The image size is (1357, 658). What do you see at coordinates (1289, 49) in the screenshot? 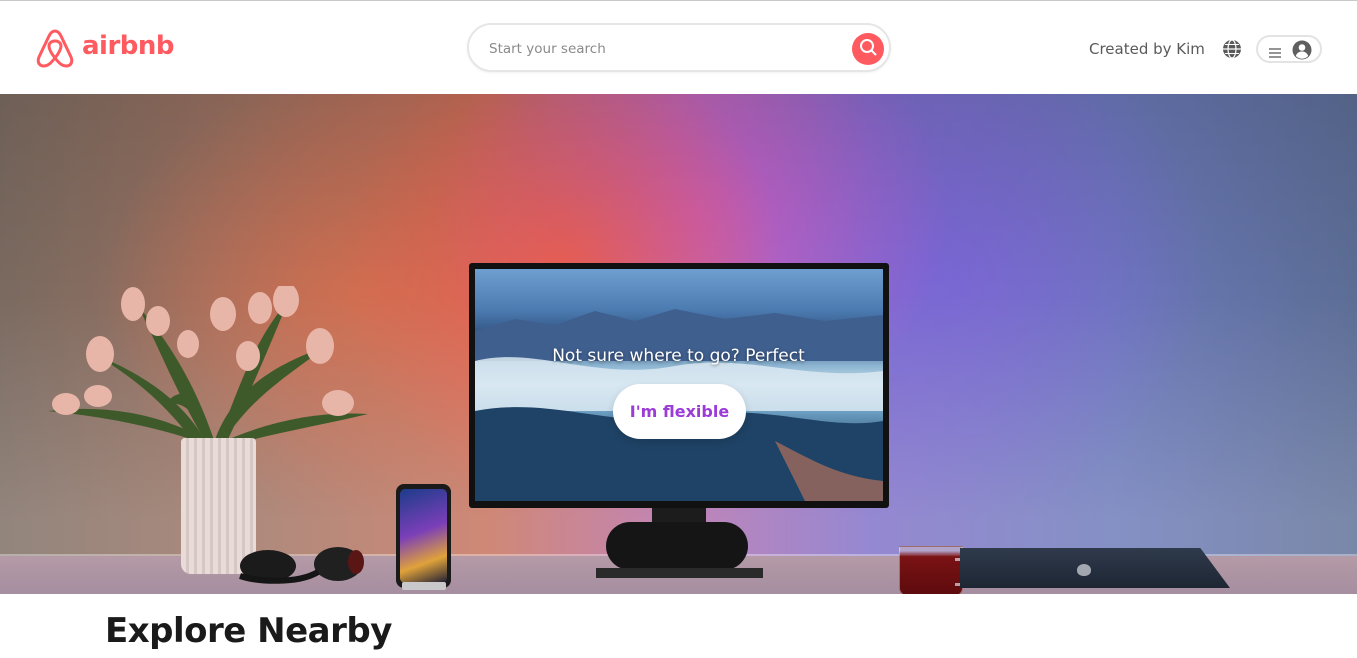
I see `profile-menu-button` at bounding box center [1289, 49].